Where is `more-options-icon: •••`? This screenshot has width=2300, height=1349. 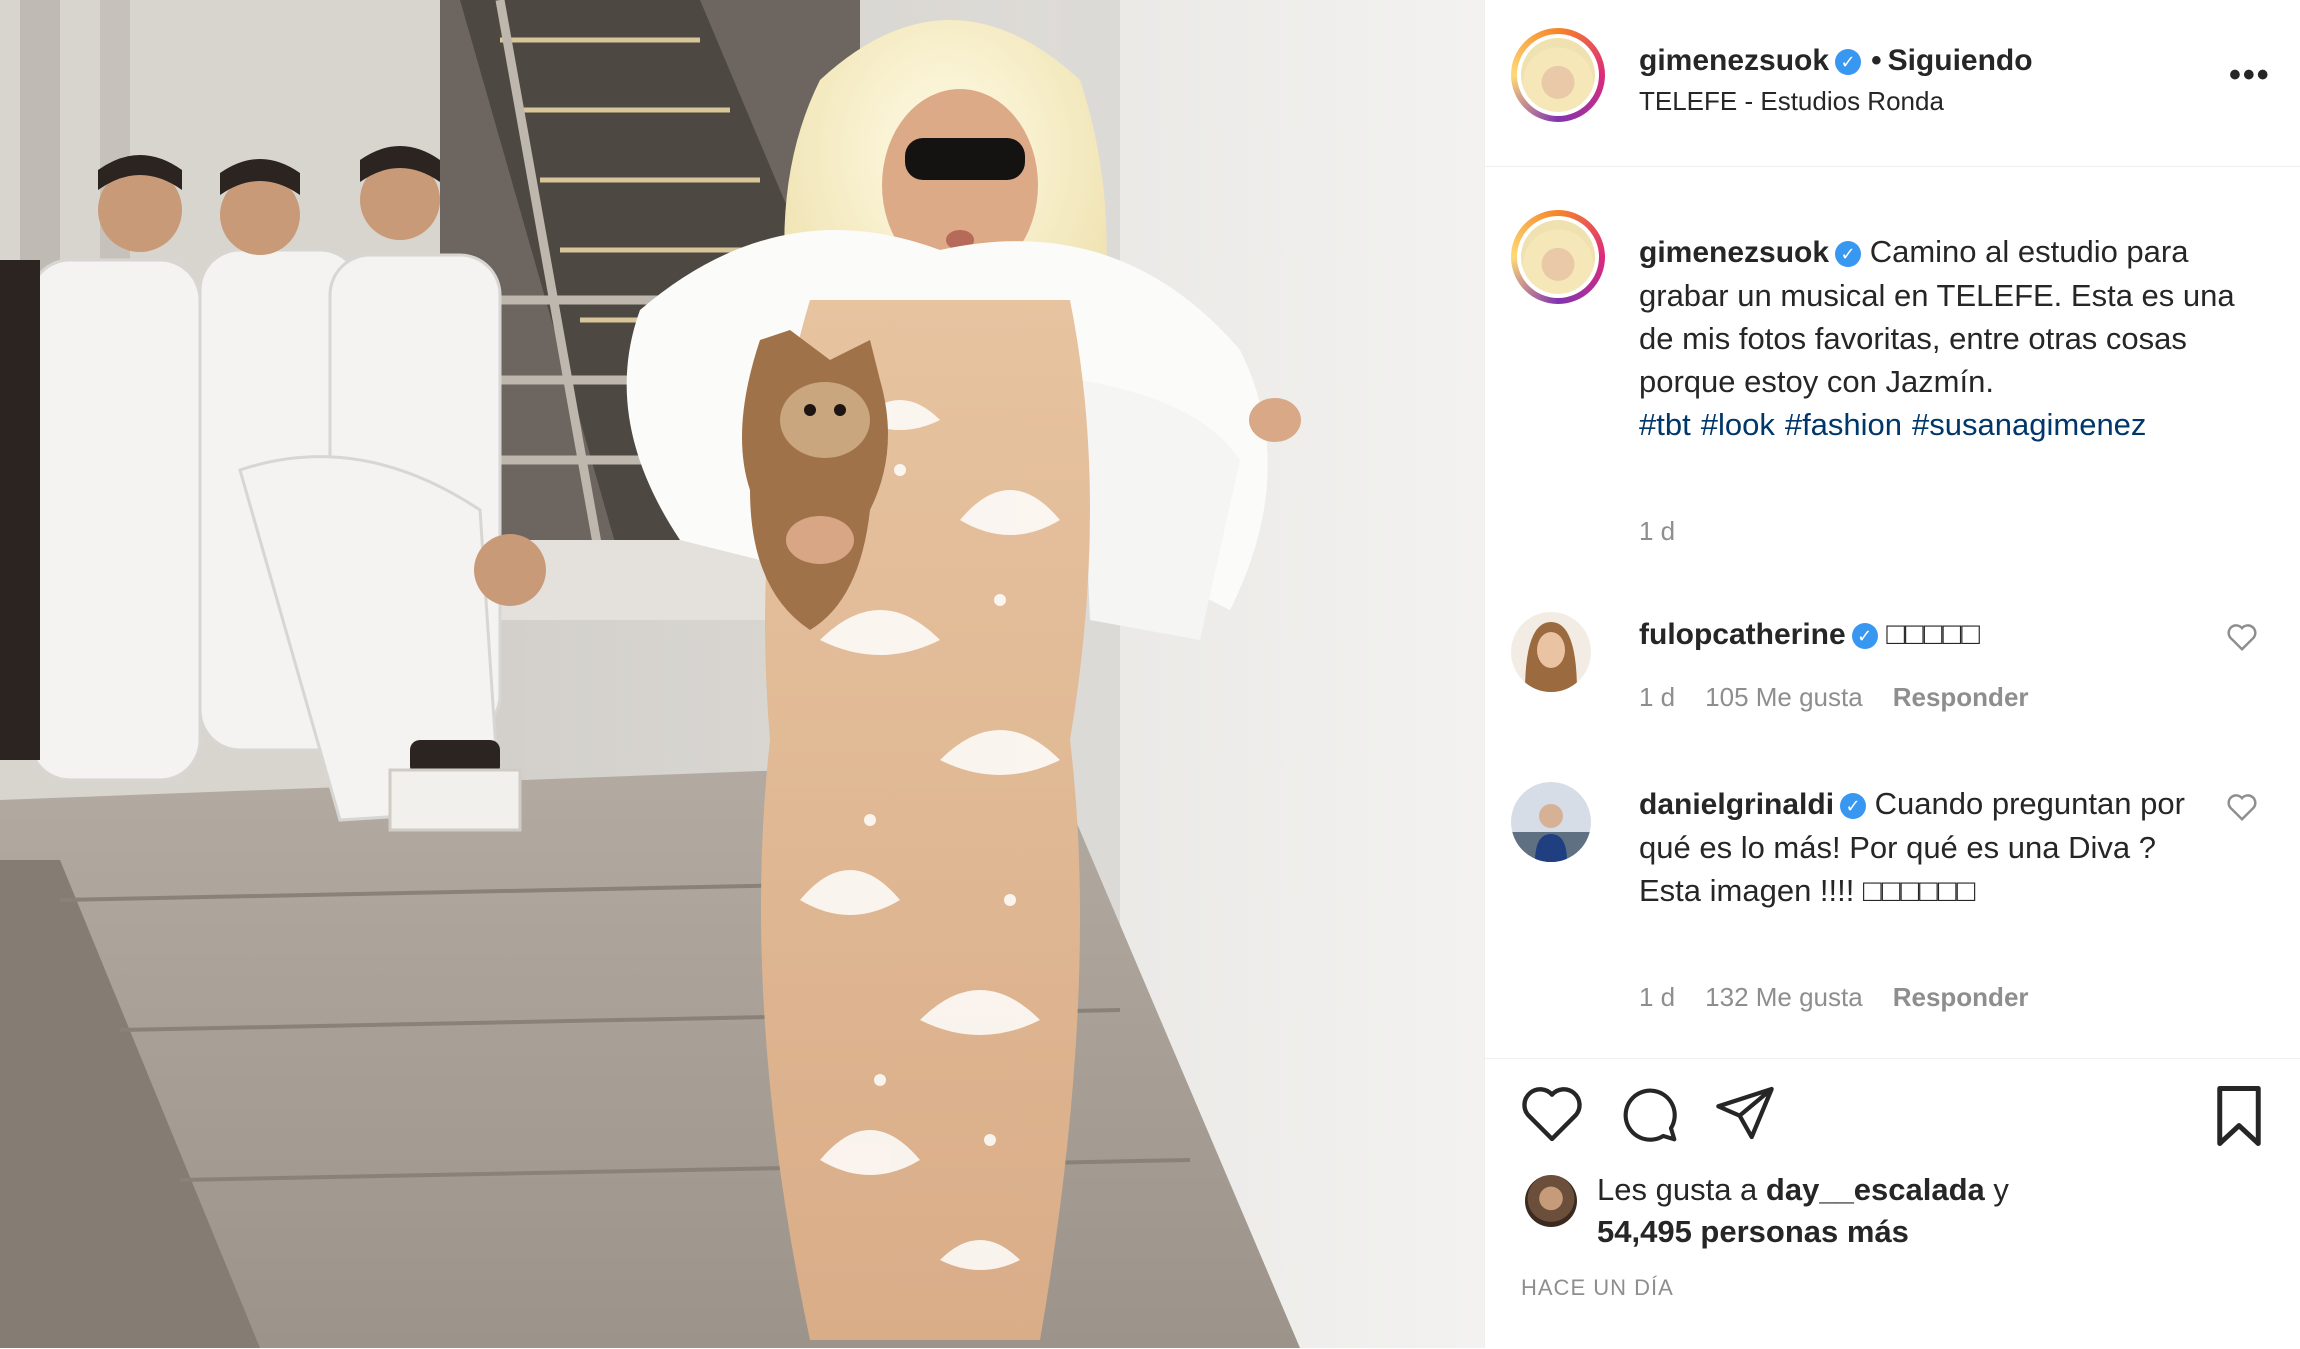 more-options-icon: ••• is located at coordinates (2250, 75).